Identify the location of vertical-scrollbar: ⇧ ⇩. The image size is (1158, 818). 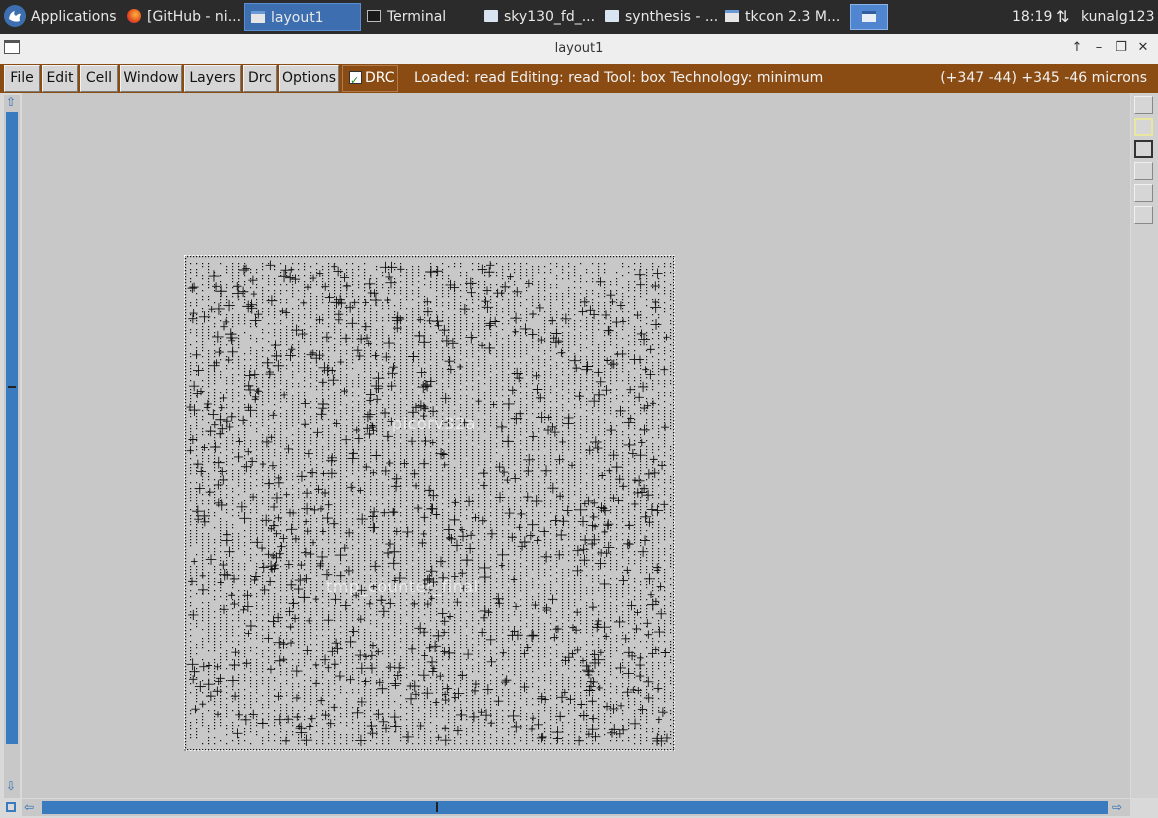
(12, 446).